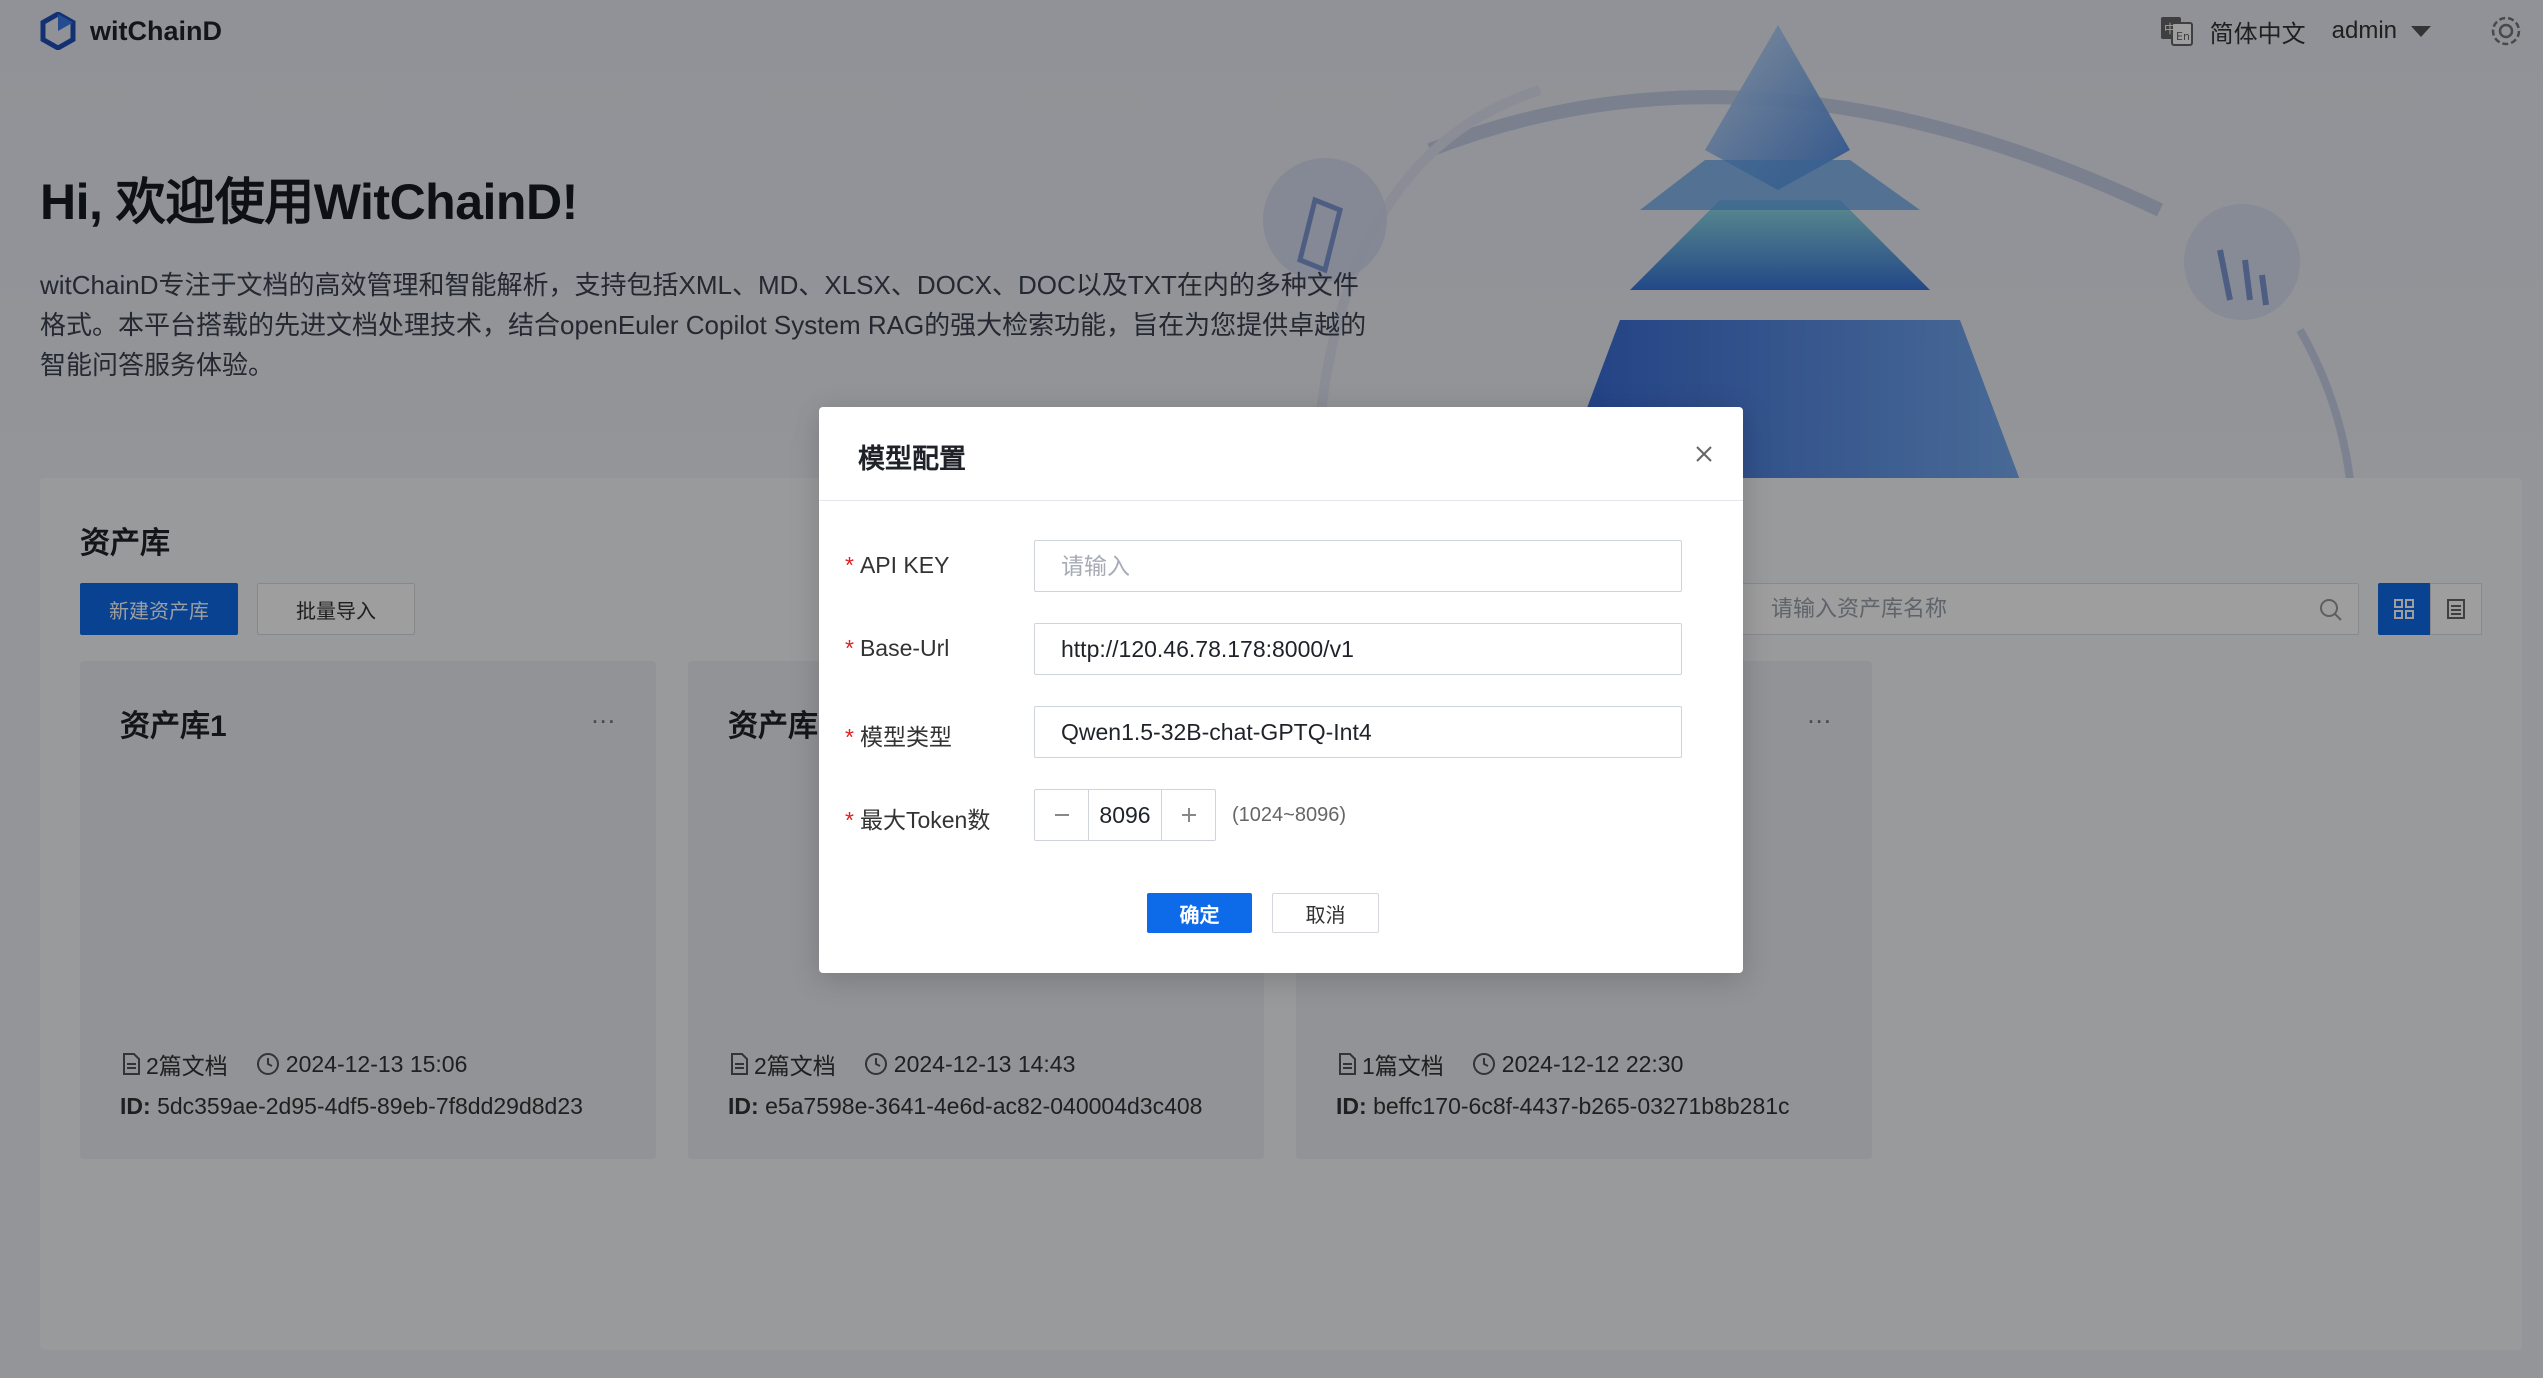  I want to click on max-token-value: 8096, so click(1125, 815).